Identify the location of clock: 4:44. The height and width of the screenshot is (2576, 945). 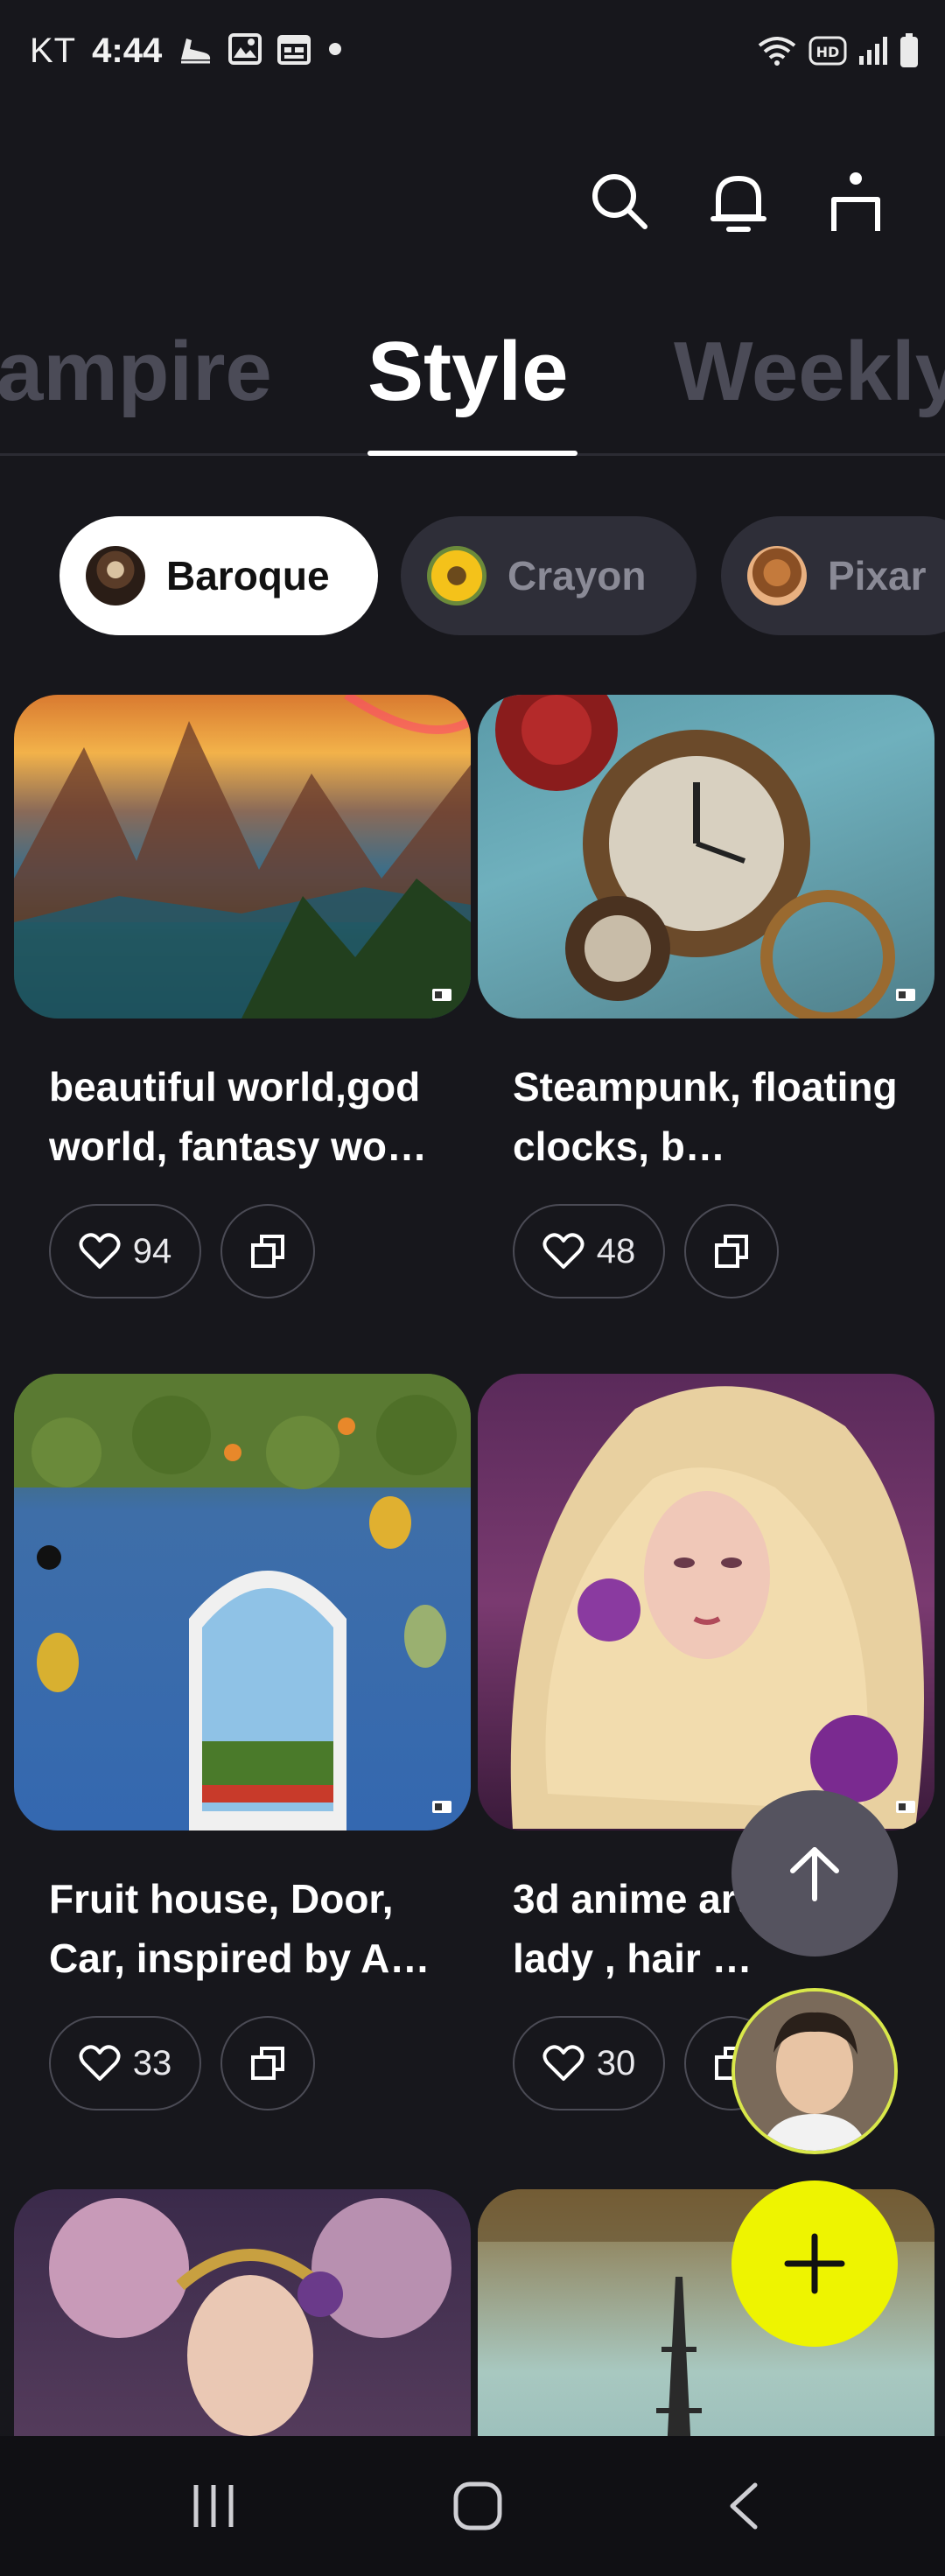
(127, 51).